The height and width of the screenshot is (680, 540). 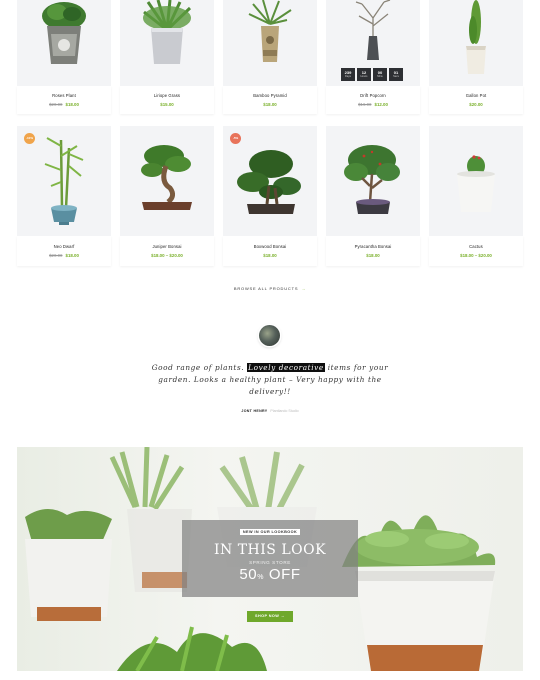 I want to click on testimonial-avatar, so click(x=269, y=335).